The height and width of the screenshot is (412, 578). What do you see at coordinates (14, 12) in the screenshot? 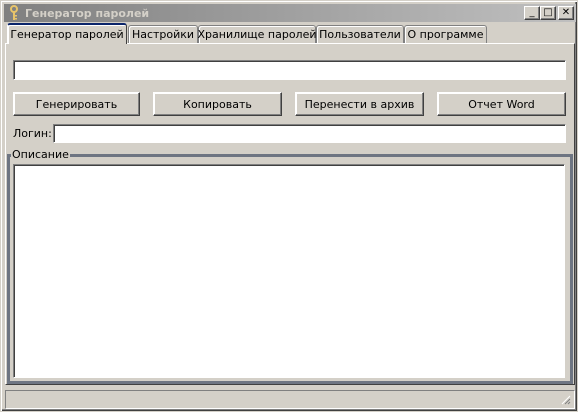
I see `key-icon` at bounding box center [14, 12].